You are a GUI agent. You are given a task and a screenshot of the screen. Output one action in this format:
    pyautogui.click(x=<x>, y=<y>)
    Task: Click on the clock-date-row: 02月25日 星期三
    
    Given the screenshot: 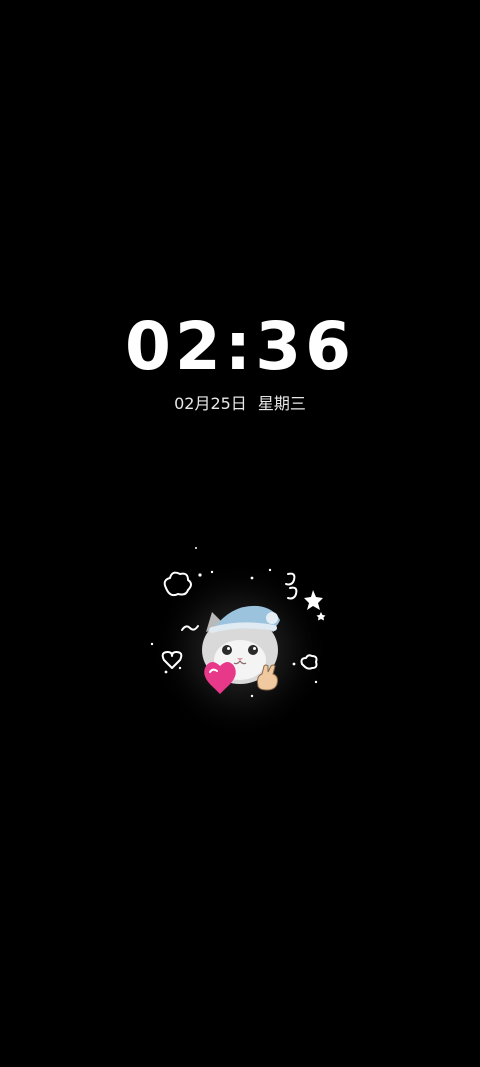 What is the action you would take?
    pyautogui.click(x=240, y=404)
    